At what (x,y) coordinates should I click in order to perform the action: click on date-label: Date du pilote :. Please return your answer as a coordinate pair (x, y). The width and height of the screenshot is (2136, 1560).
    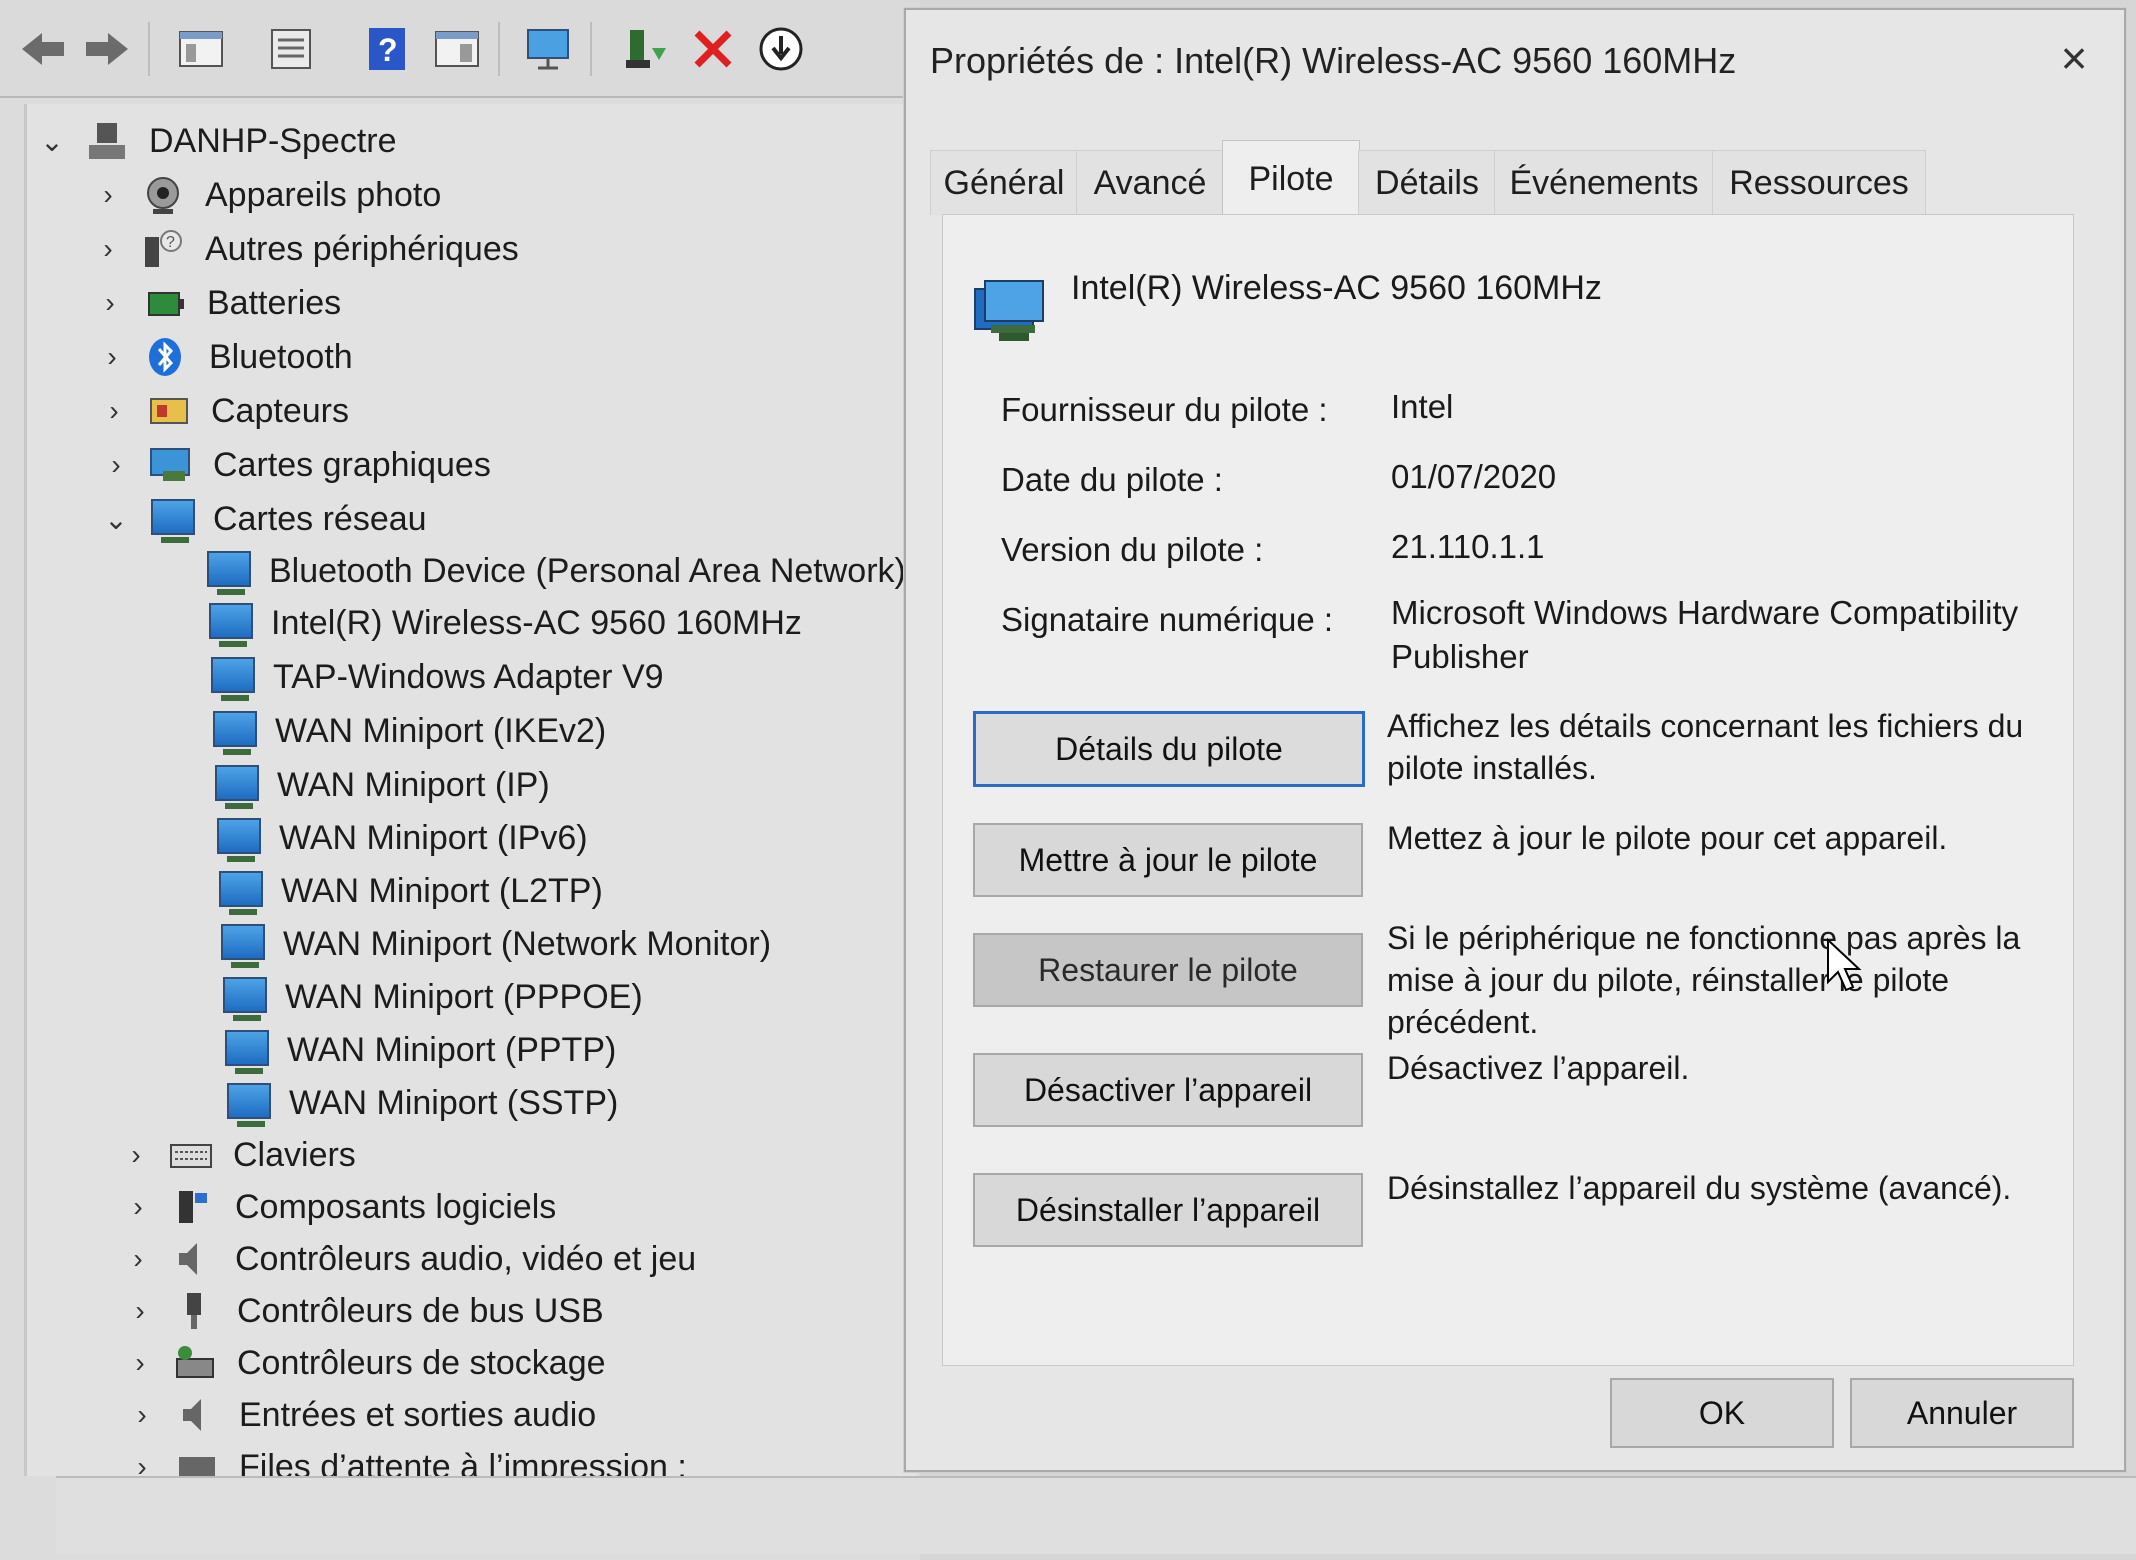
    Looking at the image, I should click on (1112, 479).